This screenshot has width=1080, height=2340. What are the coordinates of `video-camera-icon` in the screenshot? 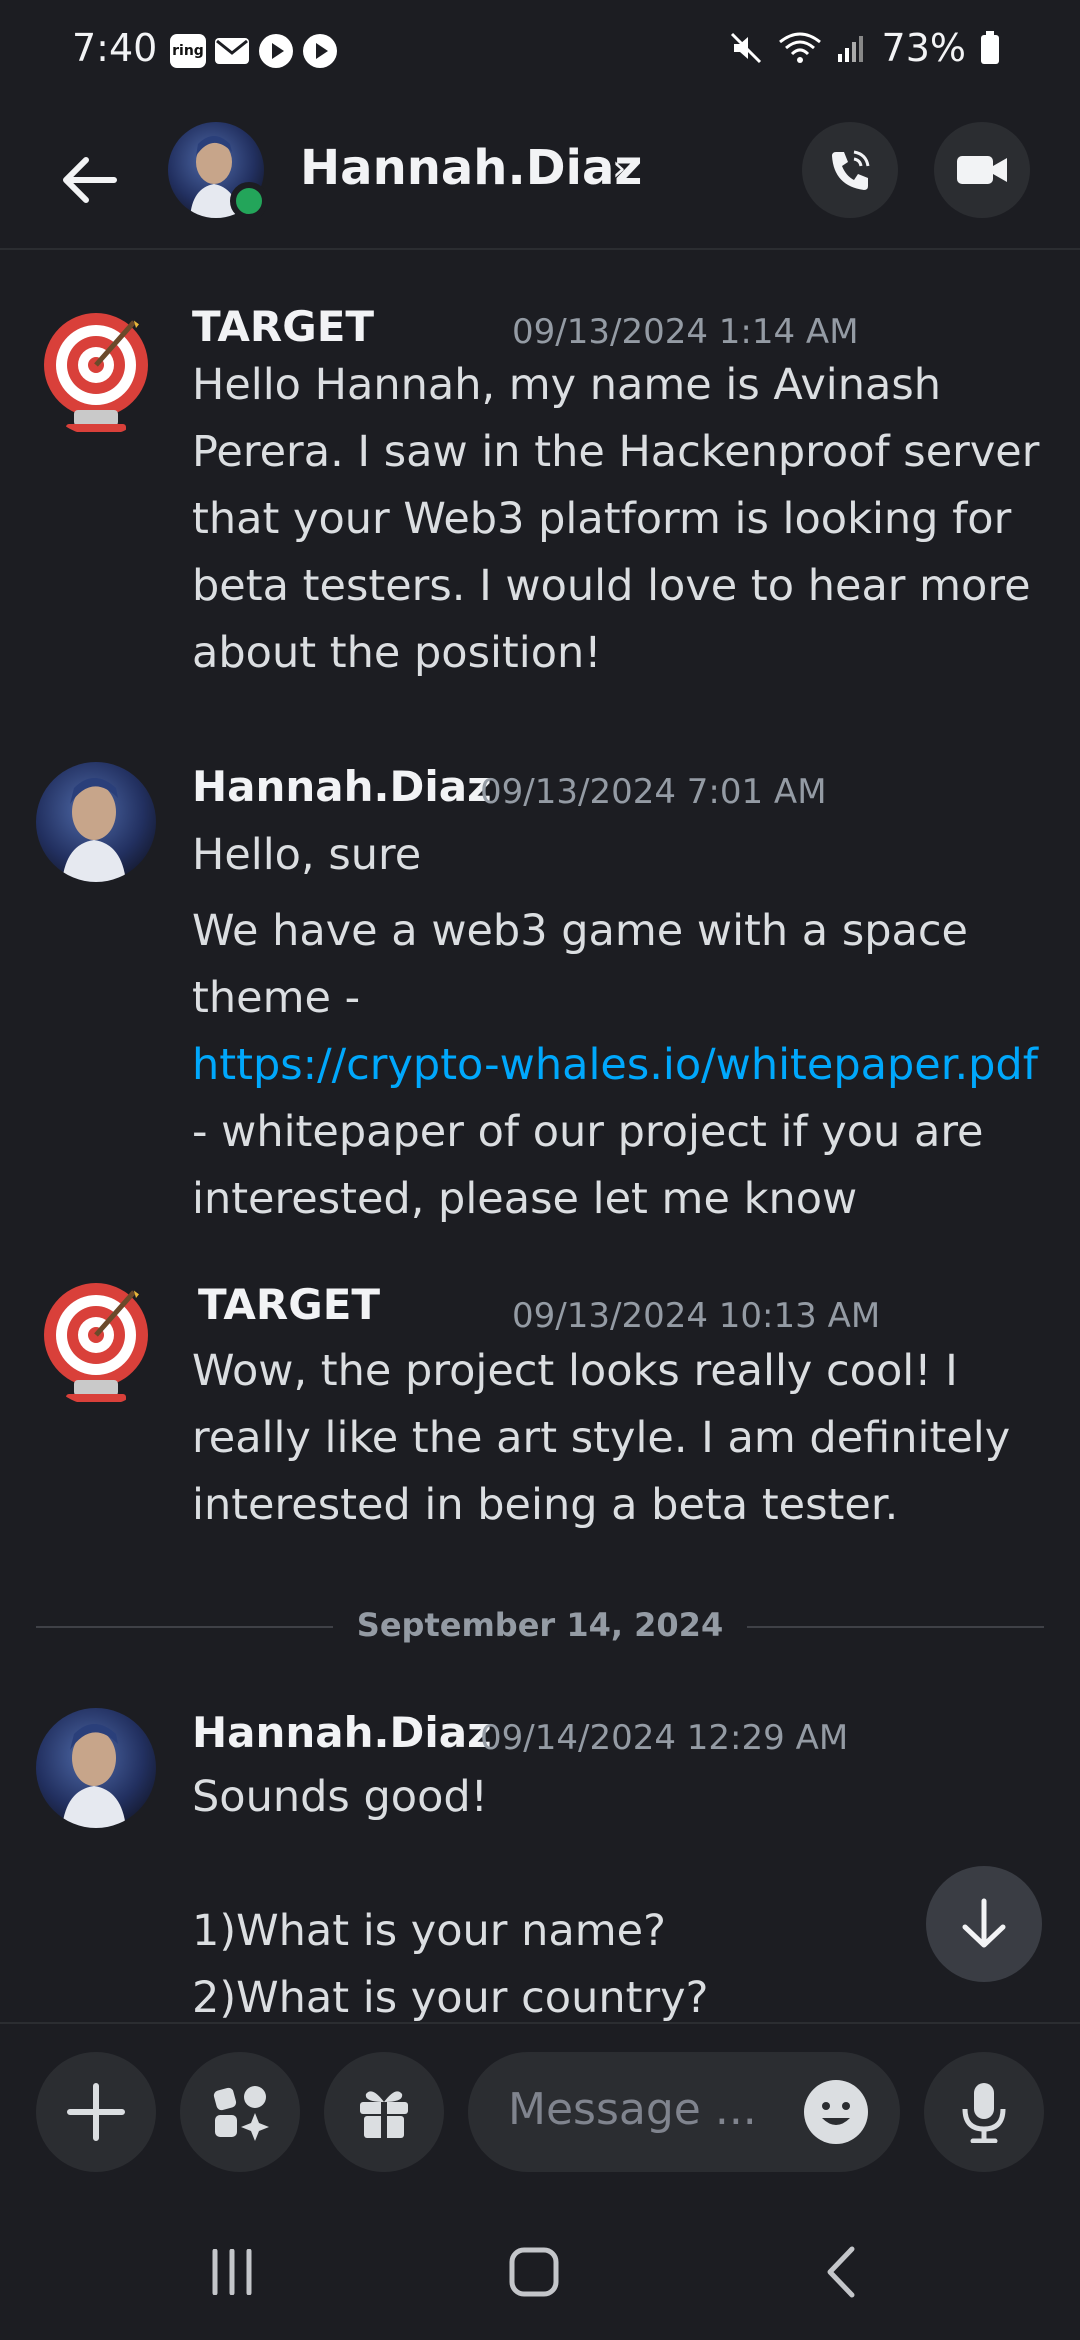 It's located at (982, 170).